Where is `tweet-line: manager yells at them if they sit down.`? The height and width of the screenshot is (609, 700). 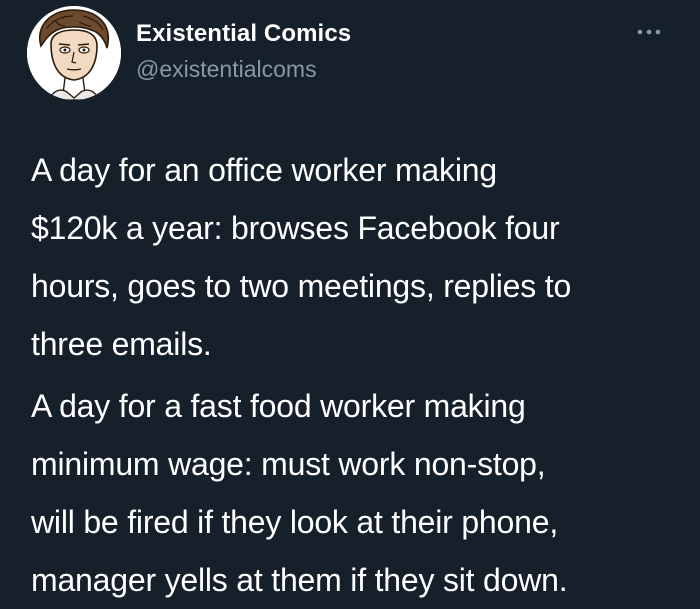 tweet-line: manager yells at them if they sit down. is located at coordinates (299, 580).